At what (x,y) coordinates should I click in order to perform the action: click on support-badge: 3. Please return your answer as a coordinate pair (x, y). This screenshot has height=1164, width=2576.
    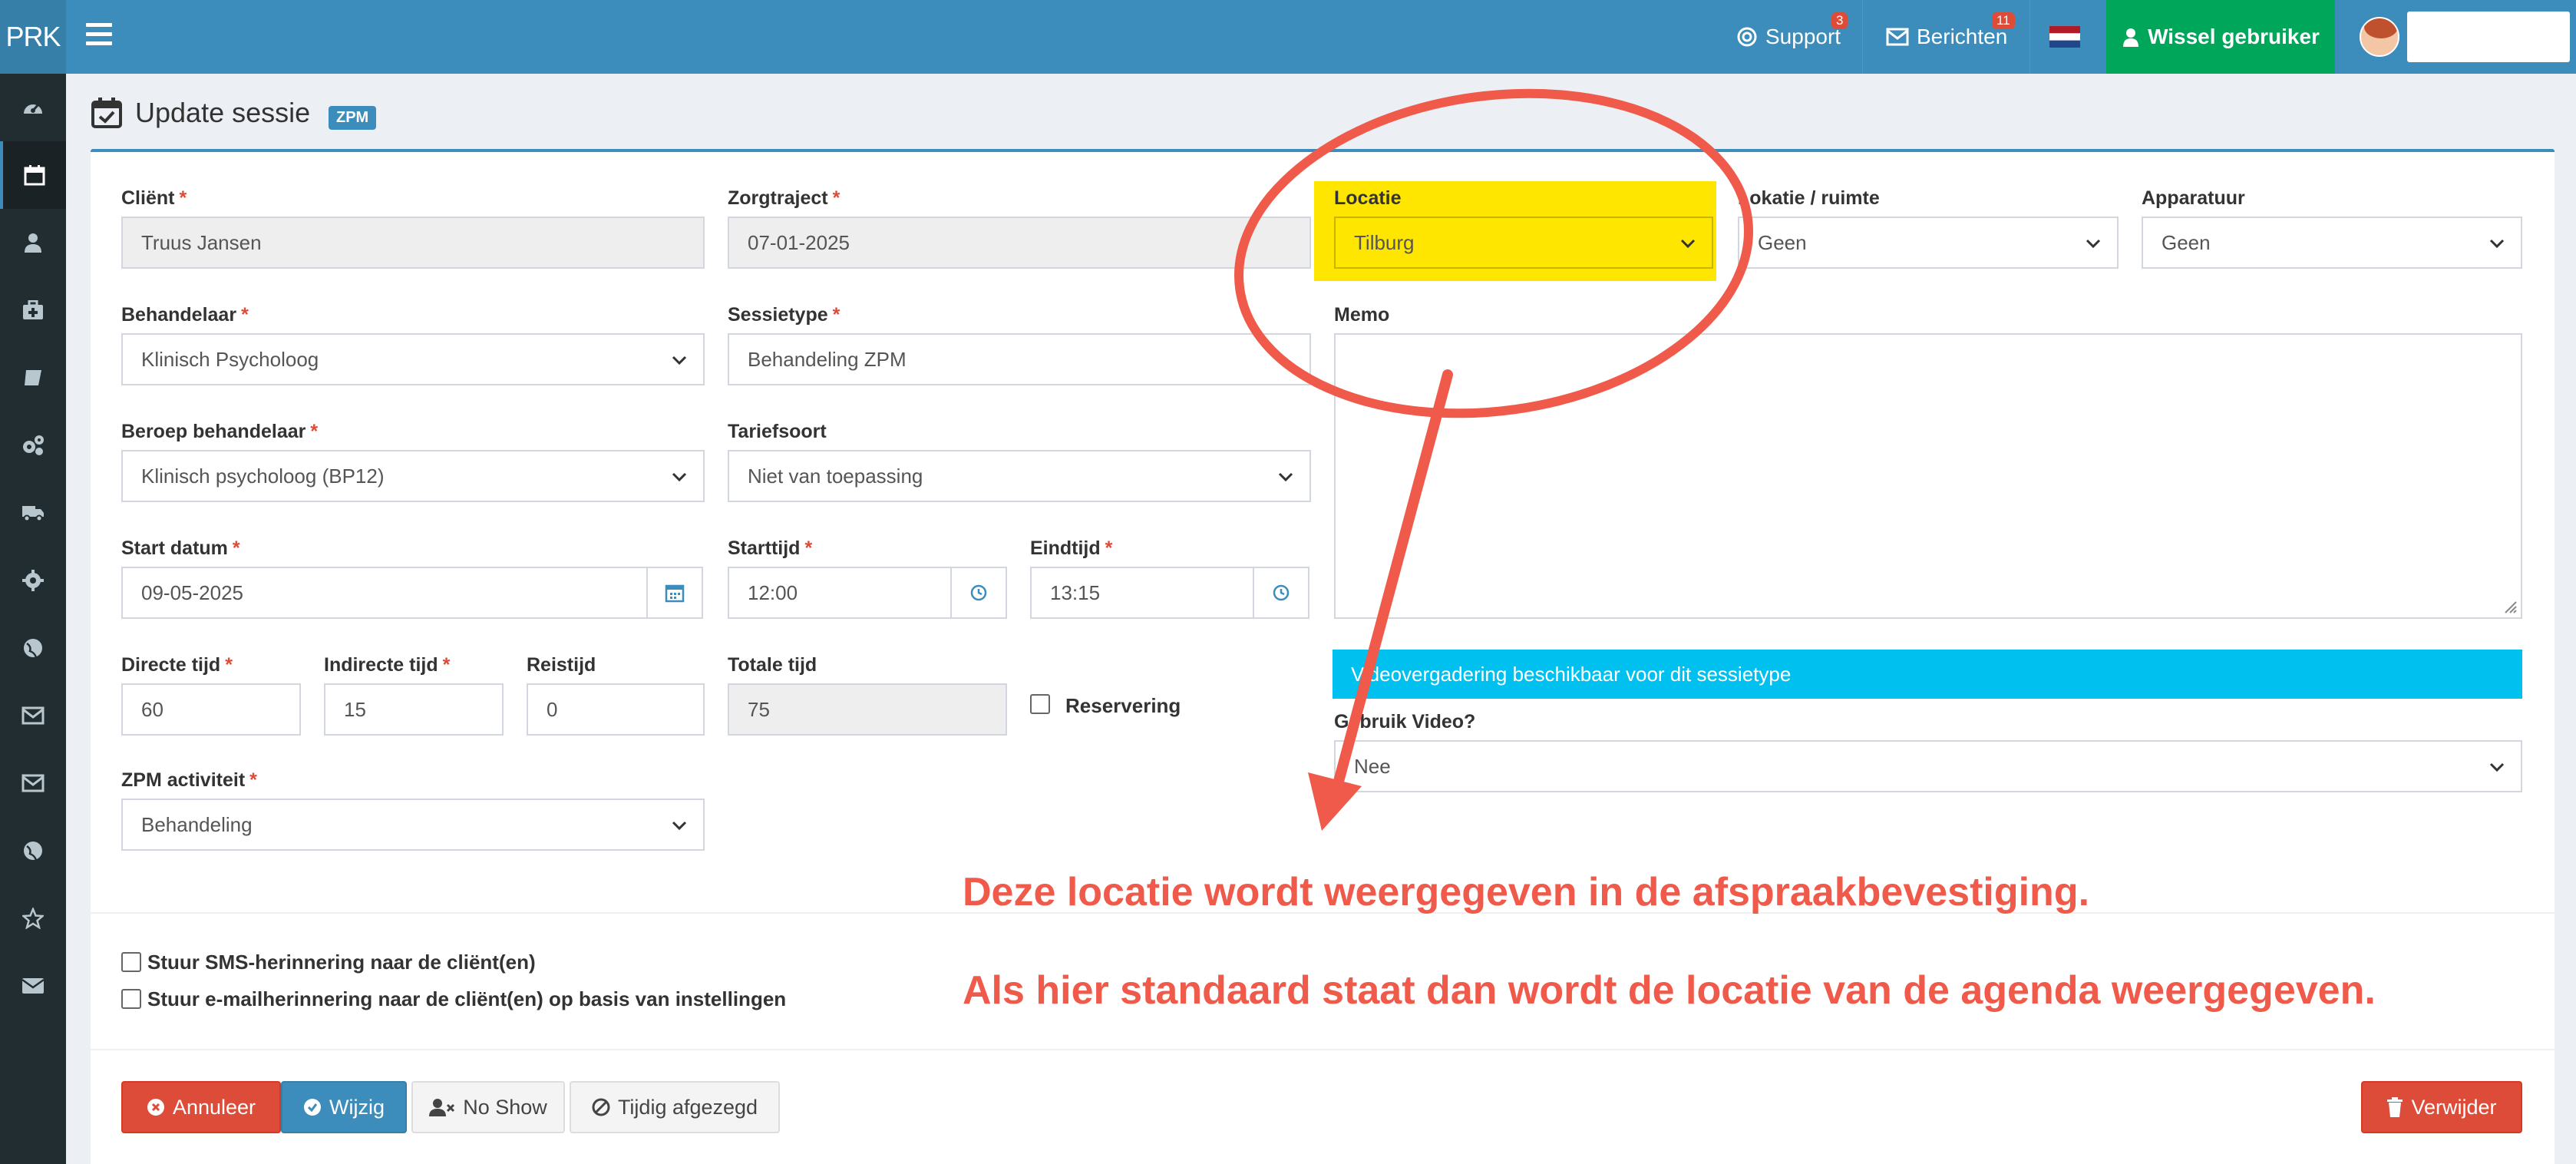
    Looking at the image, I should click on (1839, 20).